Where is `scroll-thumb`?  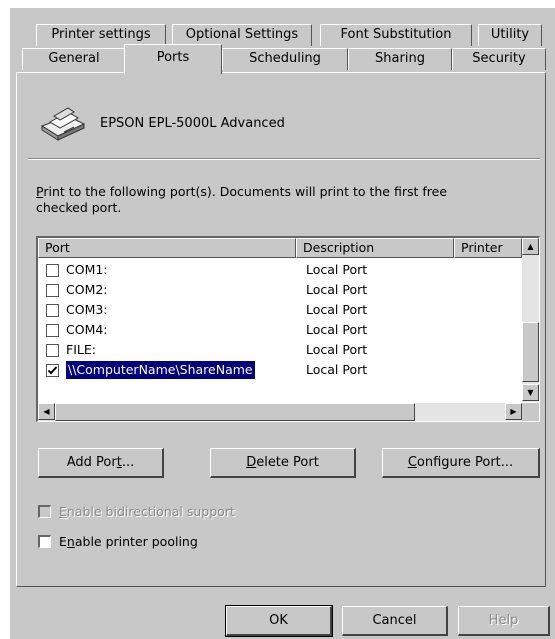 scroll-thumb is located at coordinates (530, 352).